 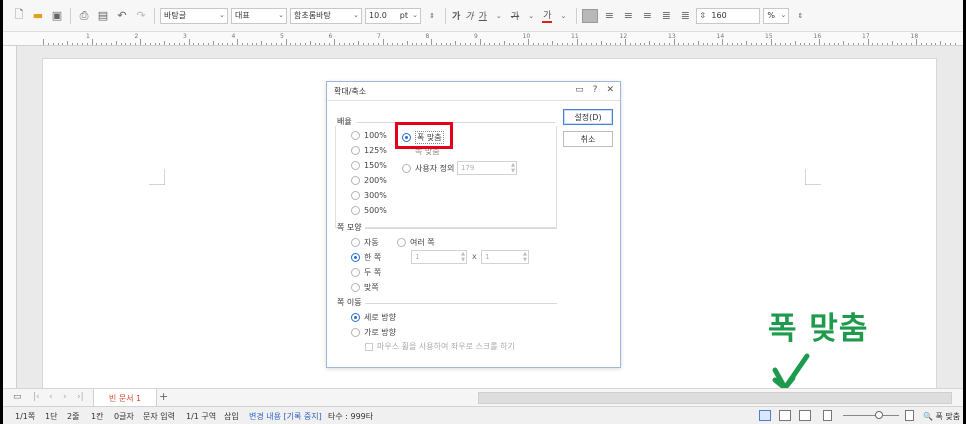 What do you see at coordinates (456, 15) in the screenshot?
I see `bold-button: 가` at bounding box center [456, 15].